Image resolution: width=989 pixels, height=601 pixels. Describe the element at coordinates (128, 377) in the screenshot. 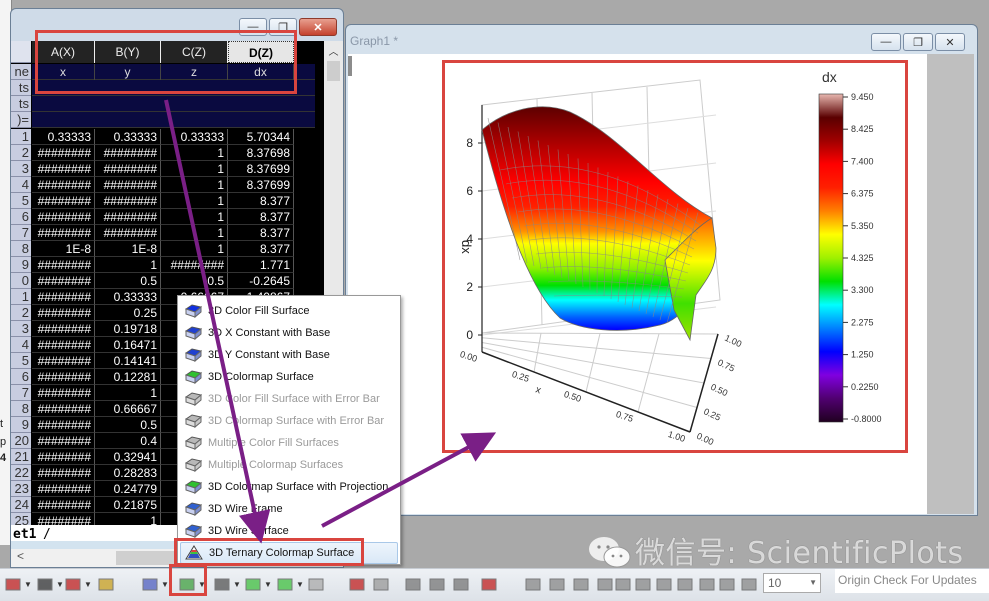

I see `table-cell: 0.12281` at that location.